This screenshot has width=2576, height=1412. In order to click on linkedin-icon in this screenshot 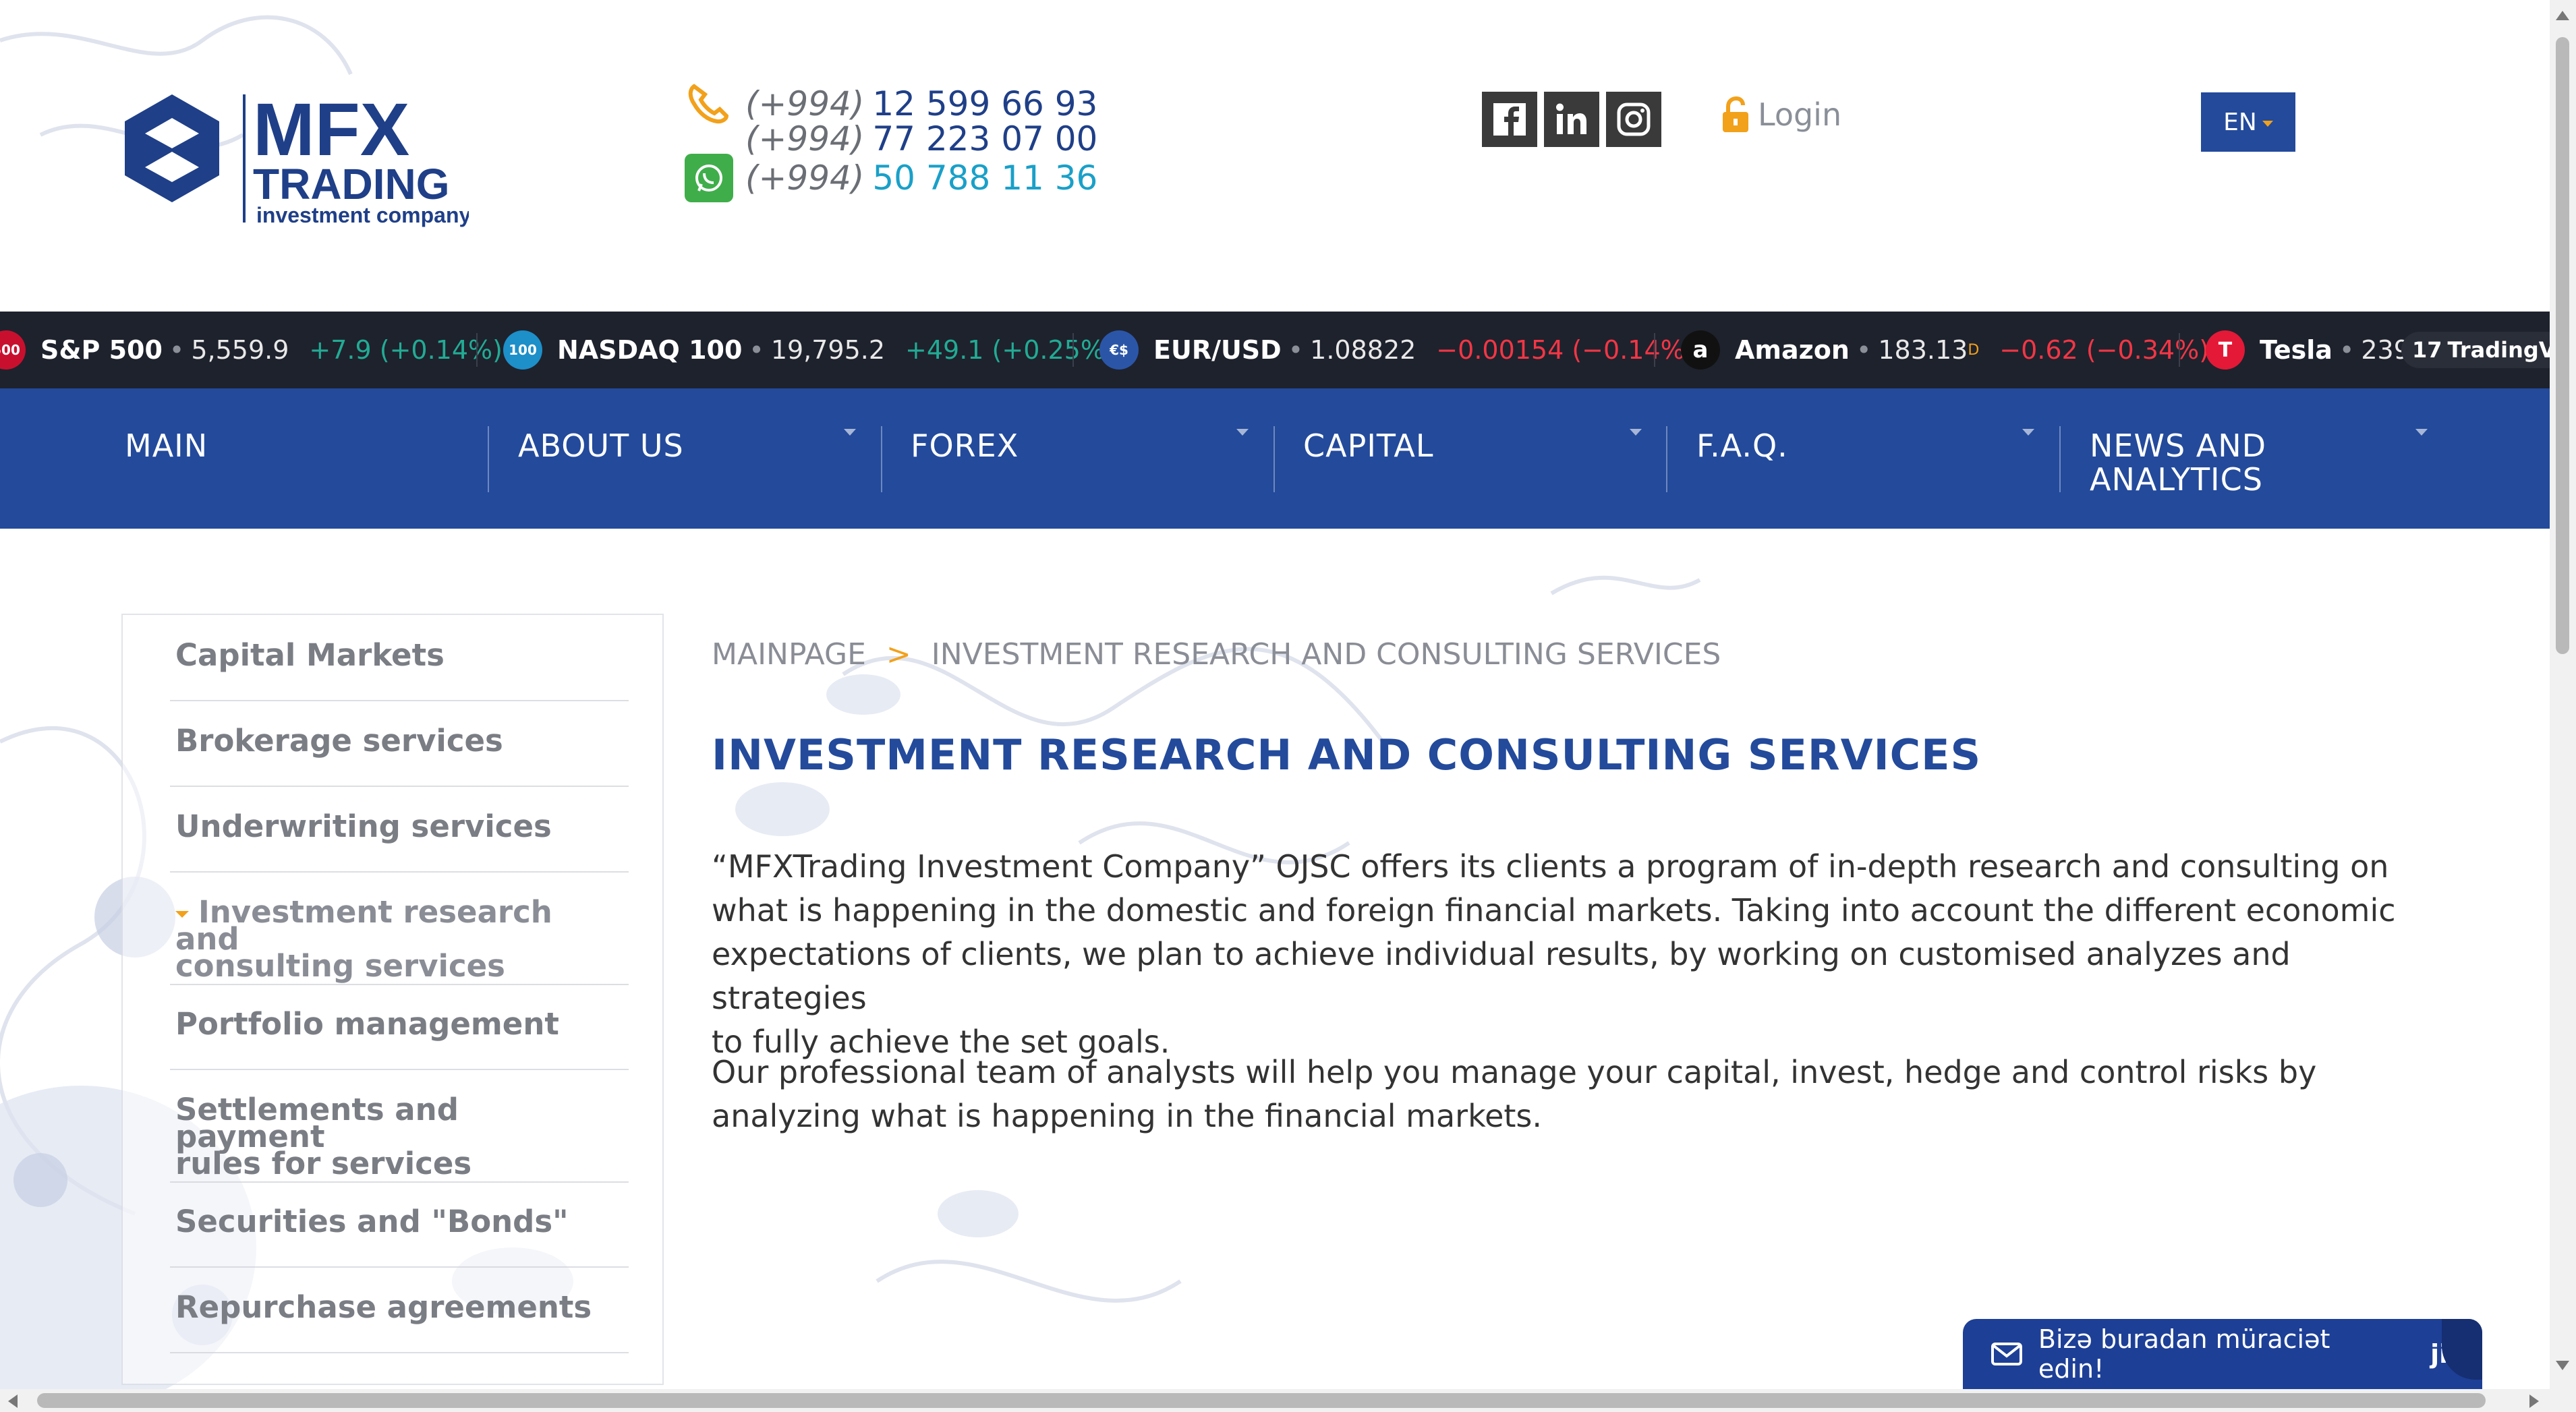, I will do `click(1571, 119)`.